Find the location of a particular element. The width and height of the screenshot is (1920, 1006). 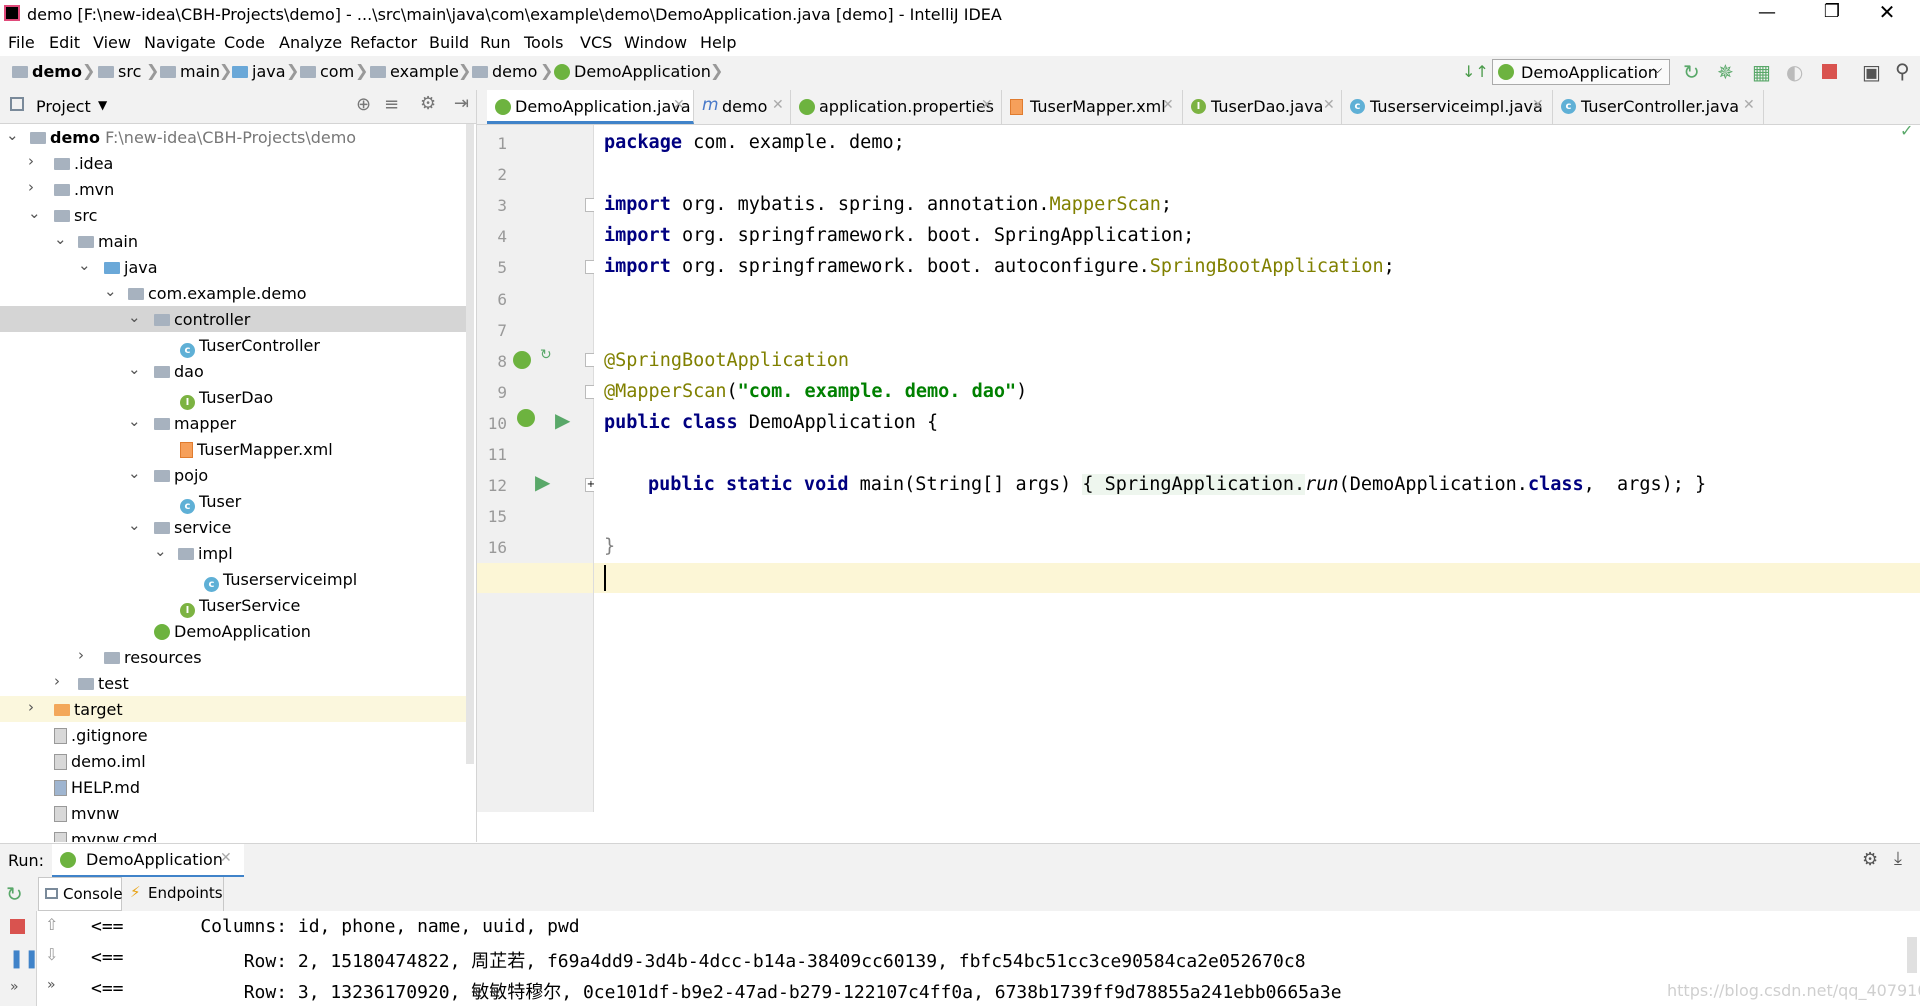

scroll-up-icon: ⇧ is located at coordinates (51, 924).